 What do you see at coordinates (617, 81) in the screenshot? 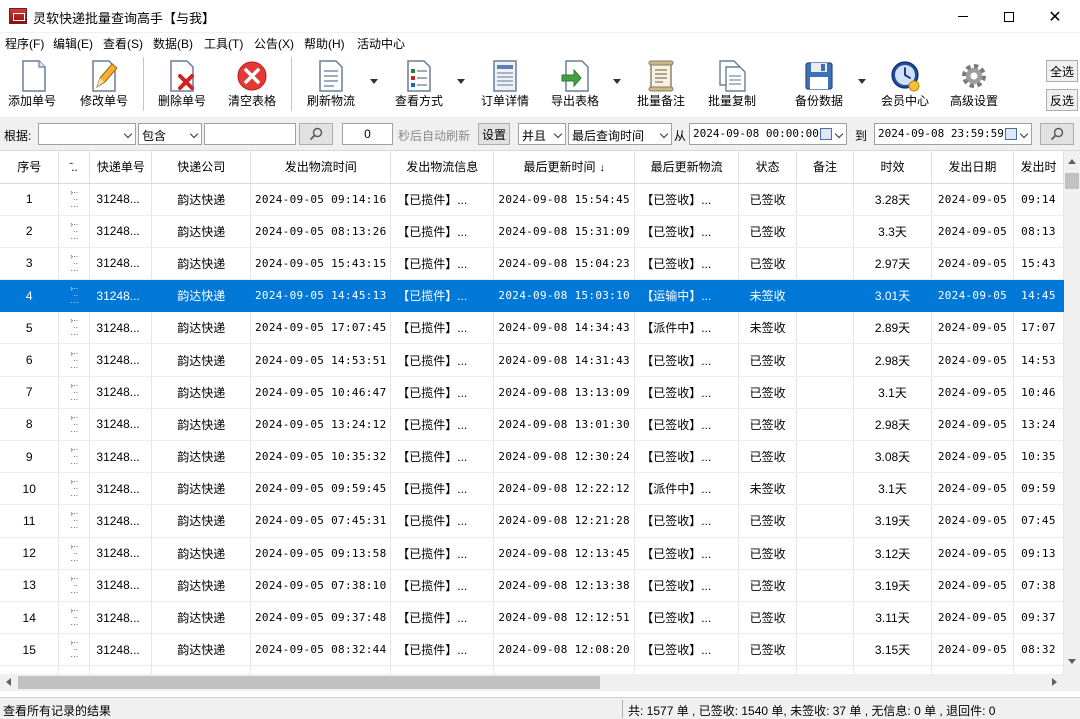
I see `export-dropdown-arrow` at bounding box center [617, 81].